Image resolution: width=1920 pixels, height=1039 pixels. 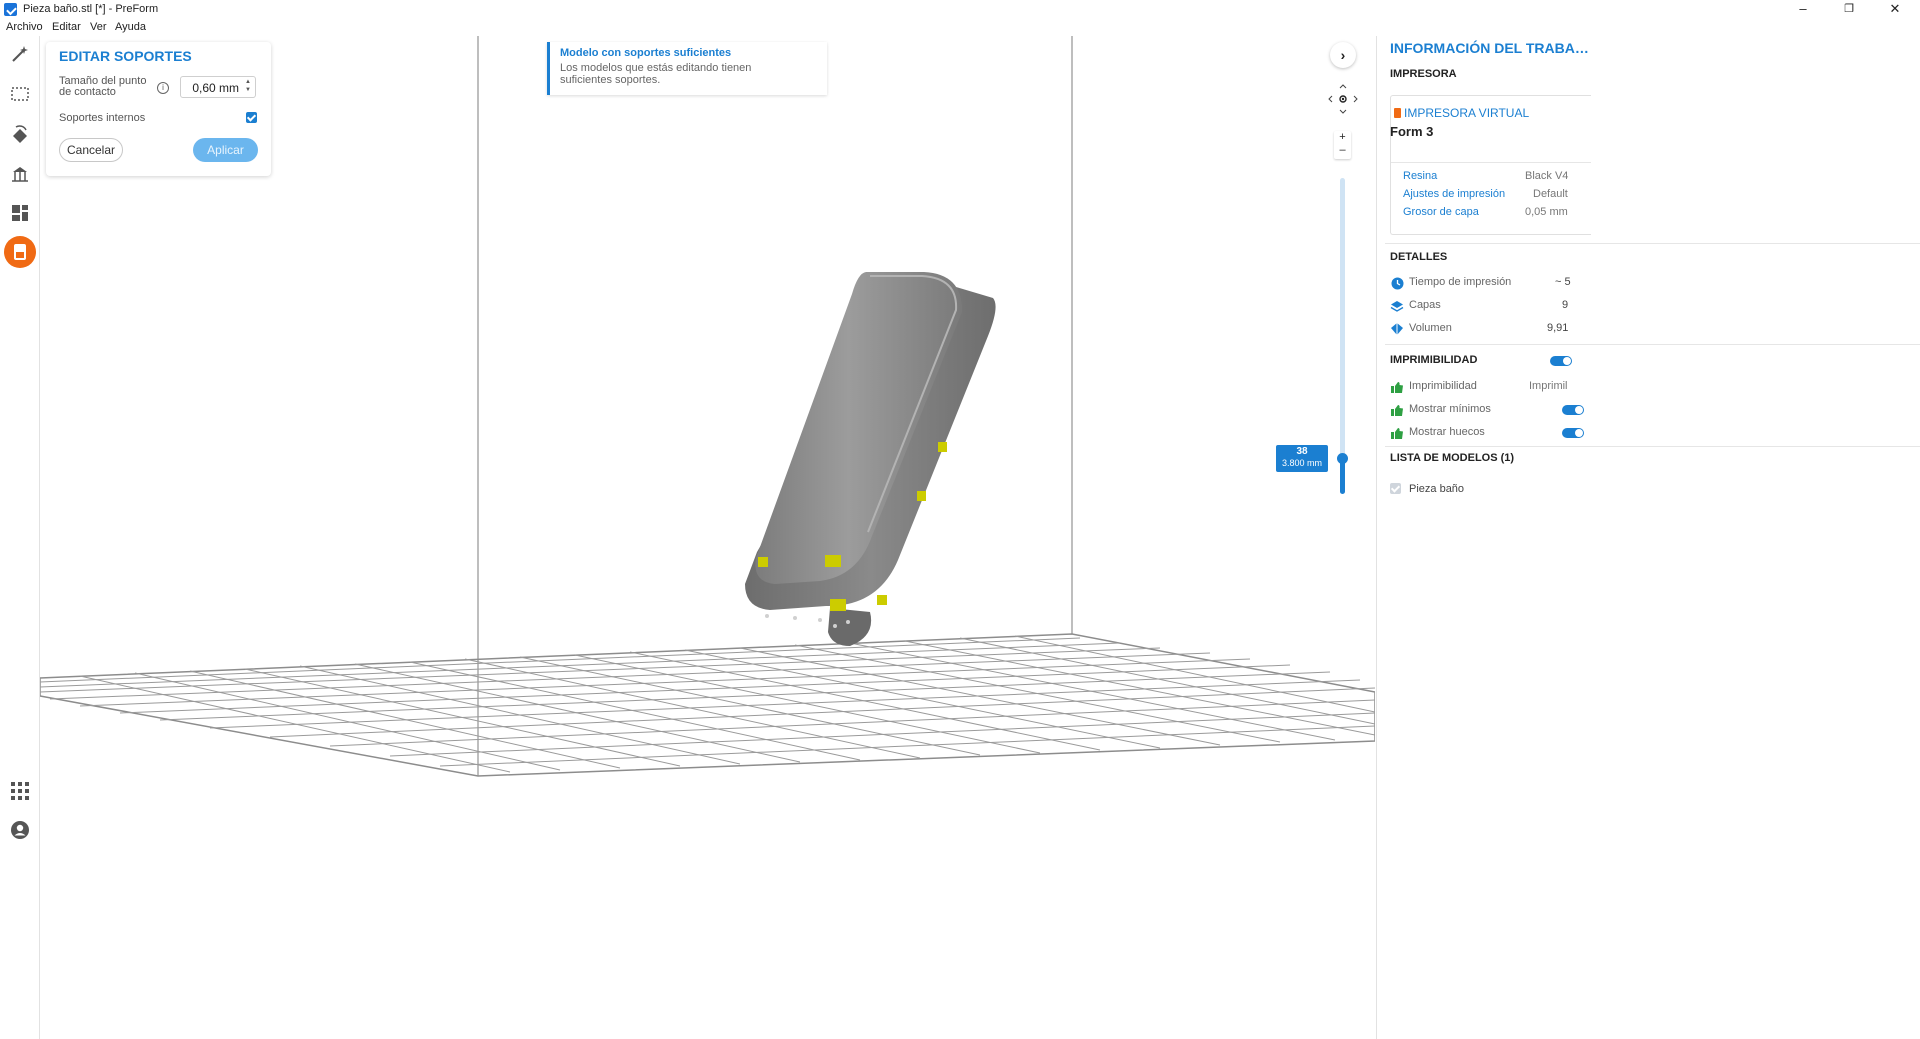 I want to click on internal-supports-label: Soportes internos, so click(x=102, y=118).